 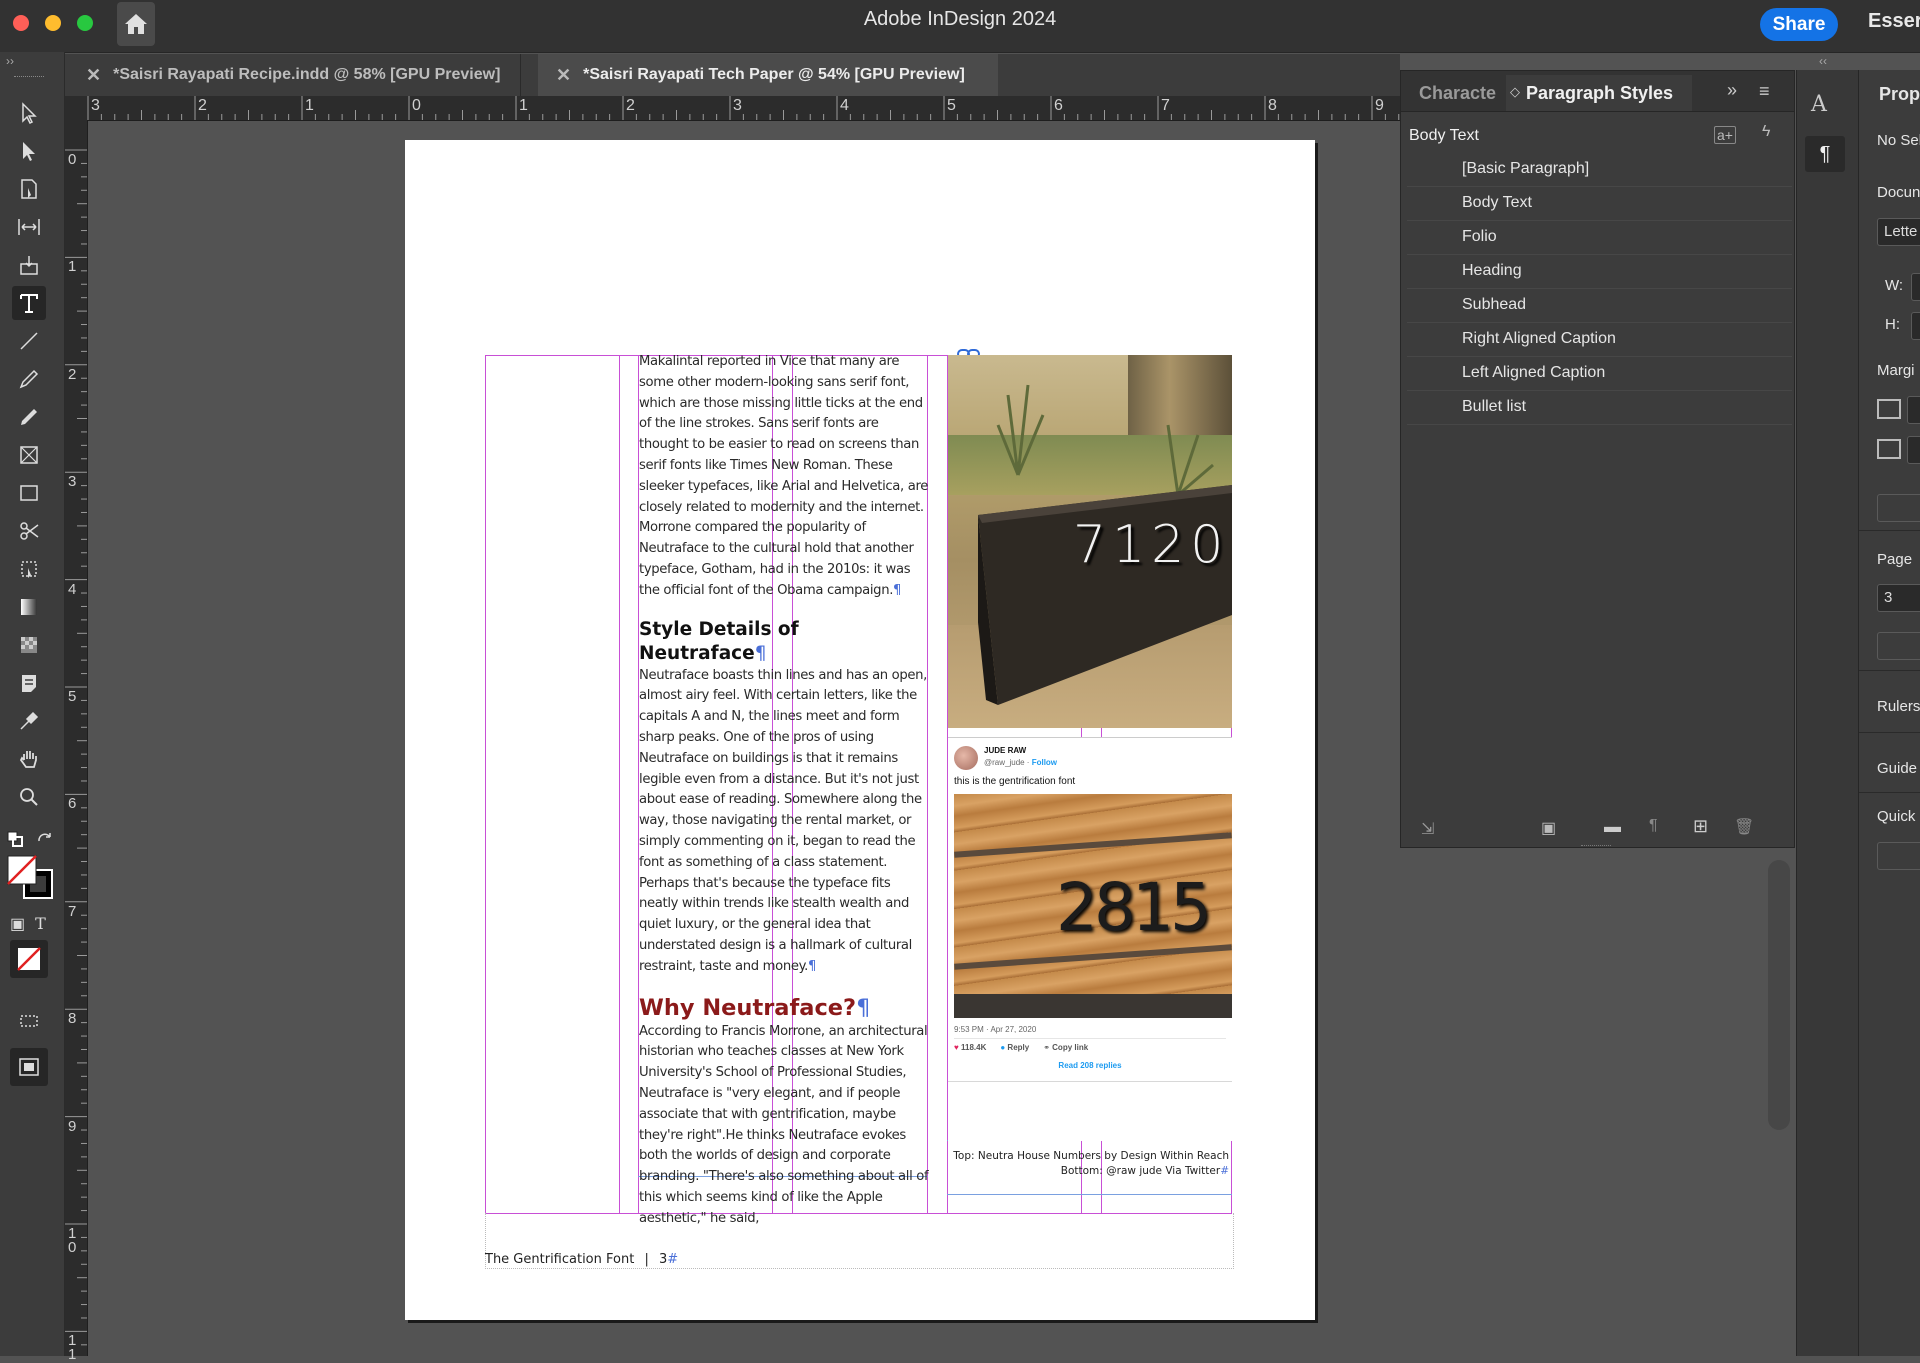 What do you see at coordinates (960, 26) in the screenshot?
I see `title-bar: Adobe InDesign 2024 Share Esser` at bounding box center [960, 26].